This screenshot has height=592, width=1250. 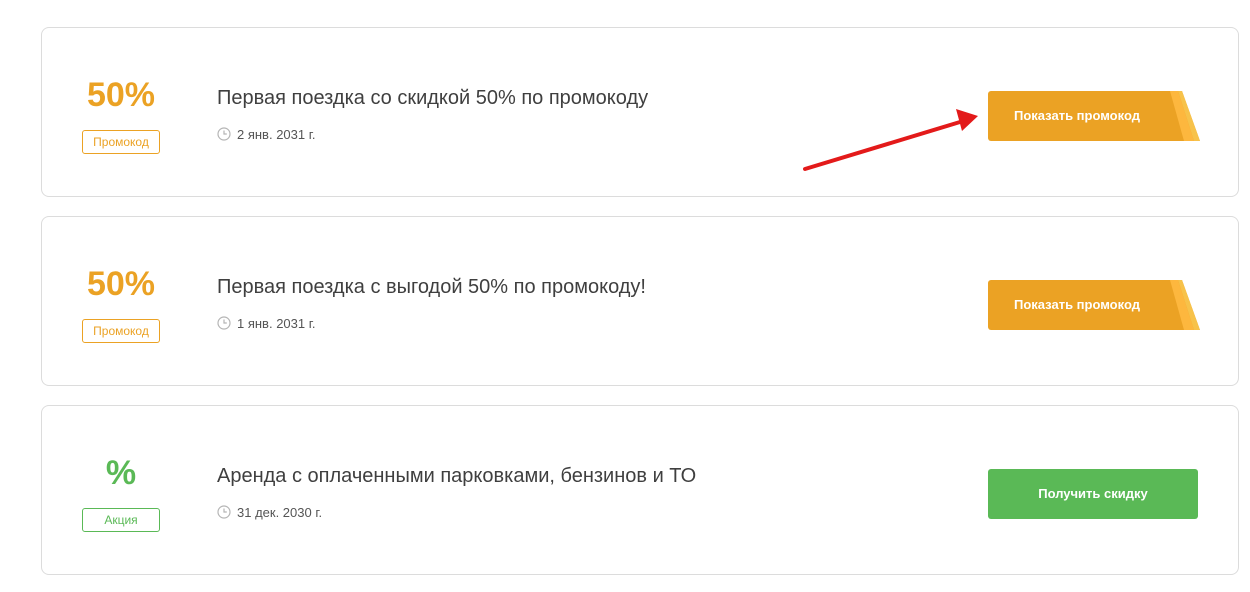 I want to click on offer-date-text: 2 янв. 2031 г., so click(x=276, y=134).